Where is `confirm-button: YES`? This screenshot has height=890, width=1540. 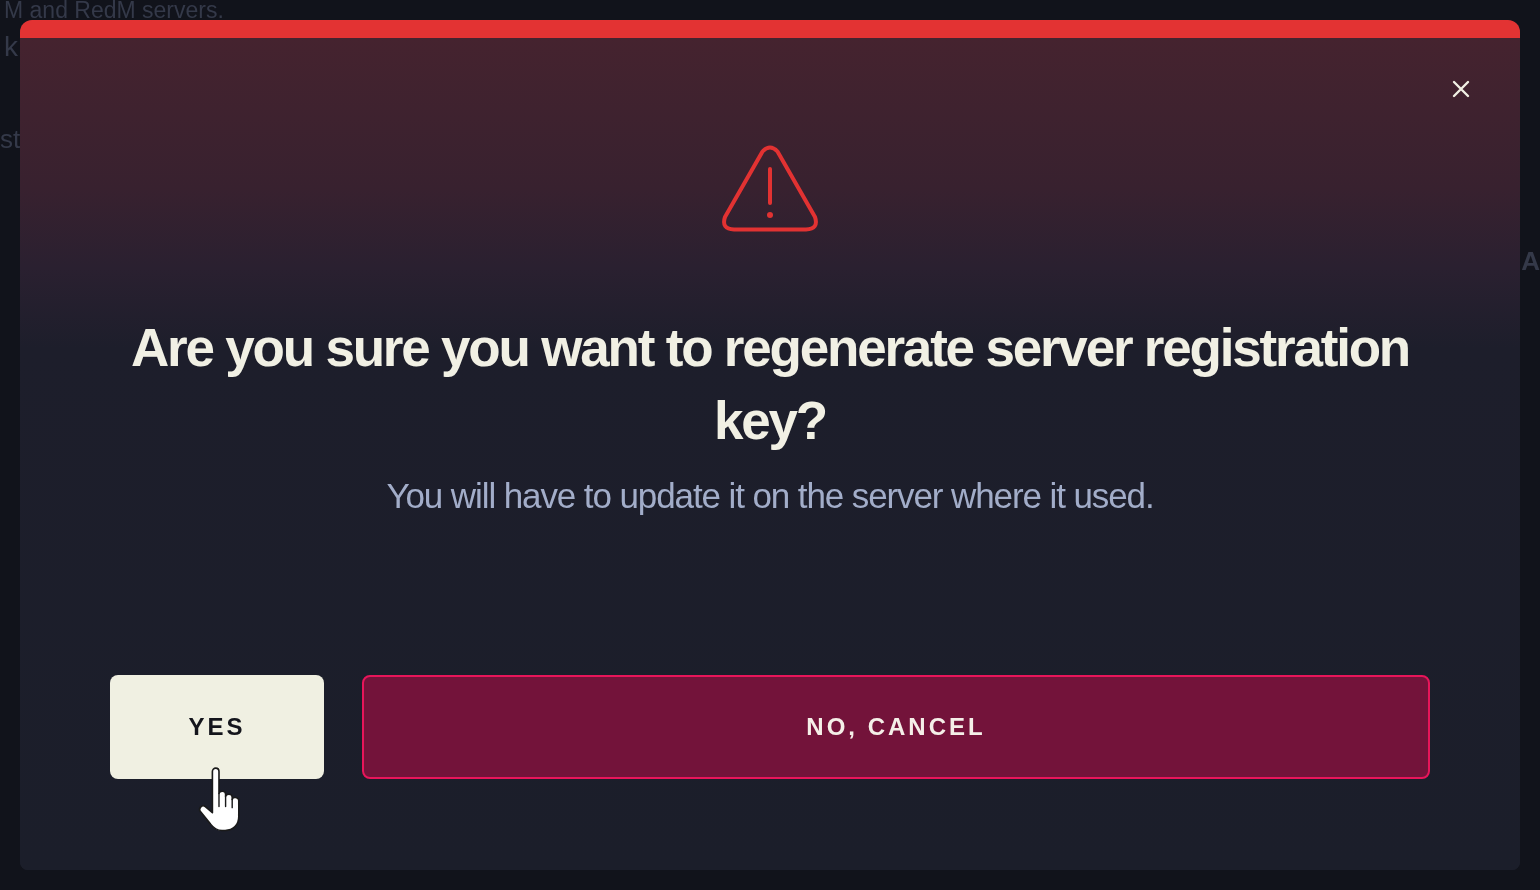
confirm-button: YES is located at coordinates (217, 727).